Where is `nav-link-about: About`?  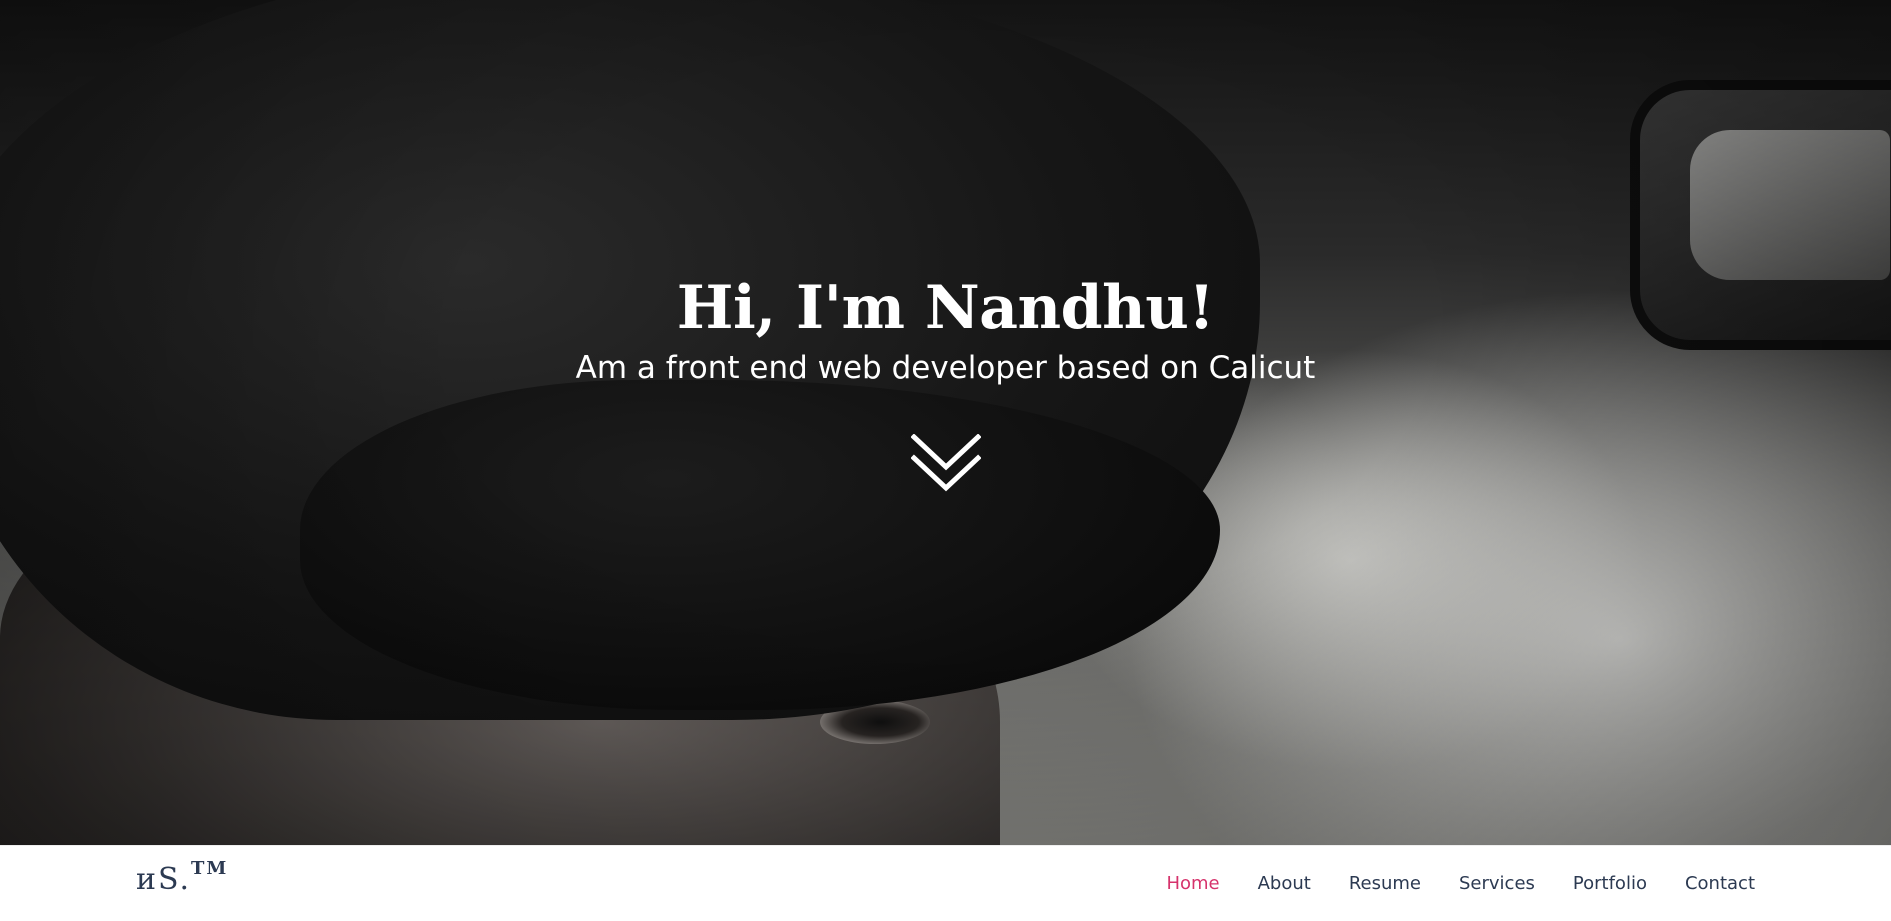
nav-link-about: About is located at coordinates (1284, 883).